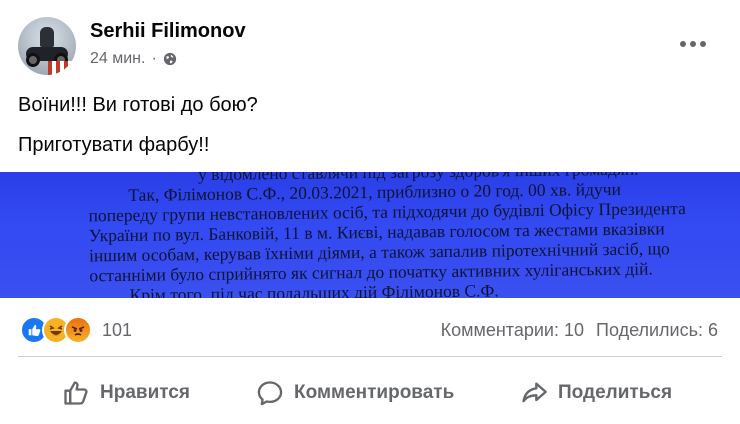  I want to click on globe-icon, so click(170, 59).